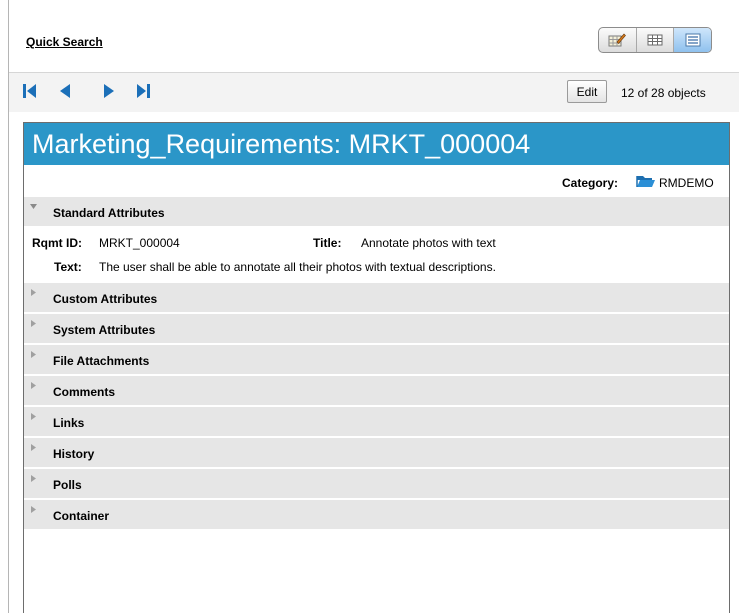  I want to click on section-history: History, so click(376, 453).